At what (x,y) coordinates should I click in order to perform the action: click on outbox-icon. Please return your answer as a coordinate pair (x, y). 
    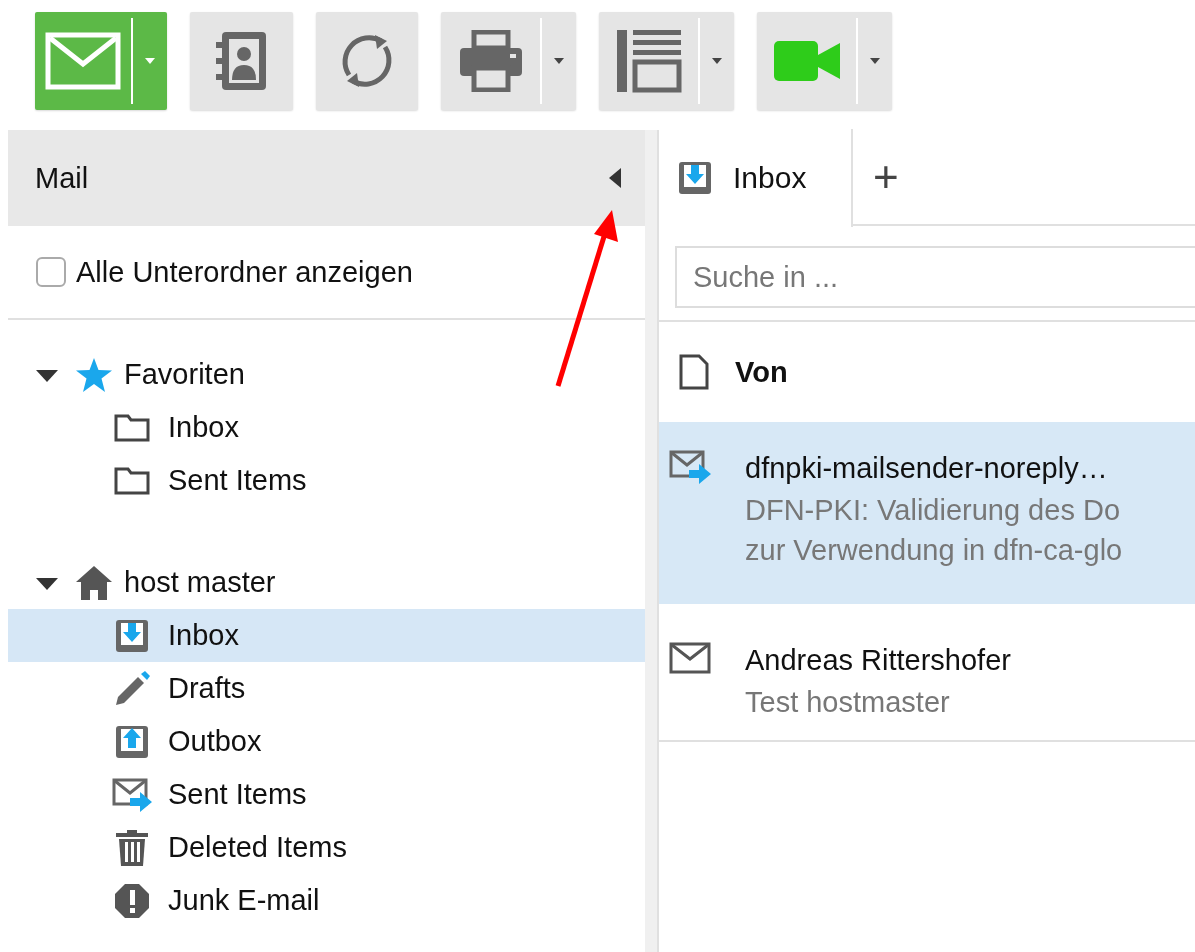
    Looking at the image, I should click on (132, 741).